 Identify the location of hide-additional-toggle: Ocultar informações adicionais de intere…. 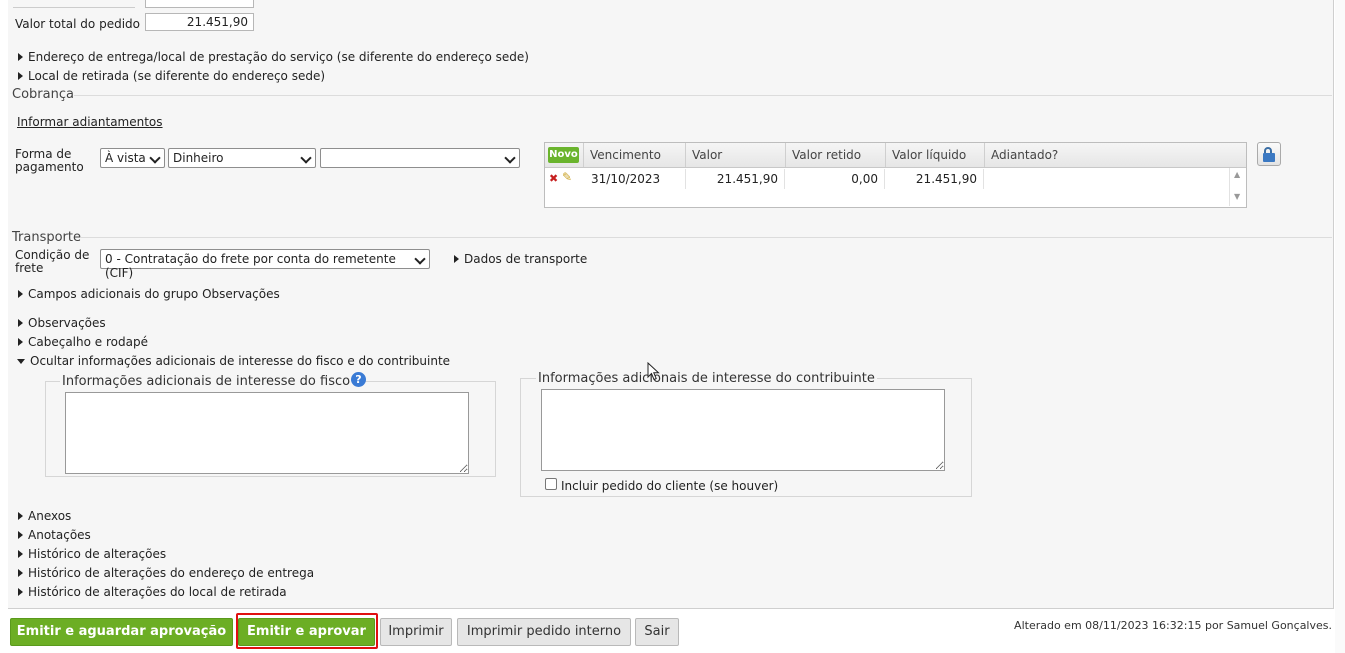
(233, 361).